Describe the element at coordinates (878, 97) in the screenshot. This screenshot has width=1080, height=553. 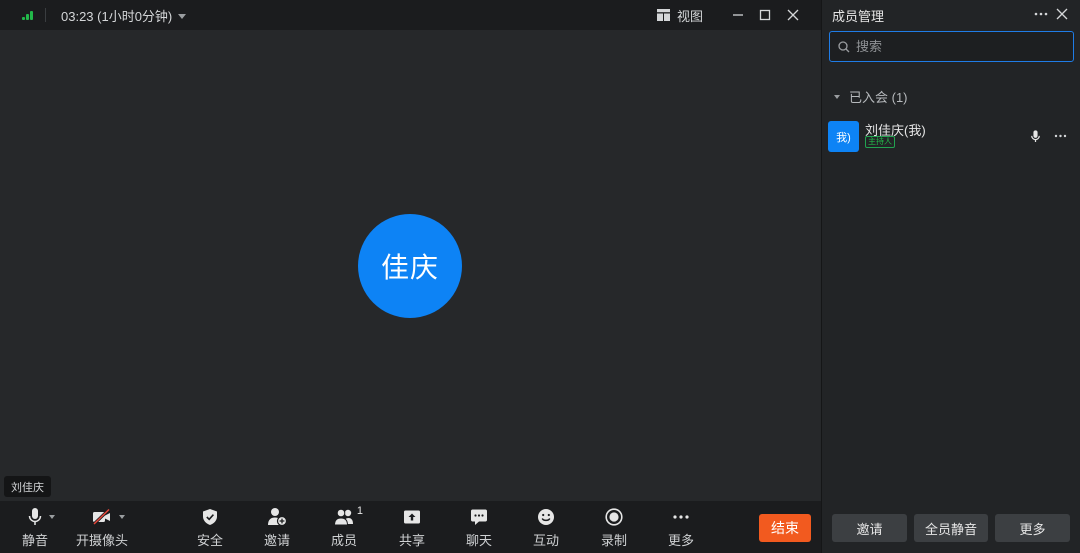
I see `joined-group-label: 已入会 (1)` at that location.